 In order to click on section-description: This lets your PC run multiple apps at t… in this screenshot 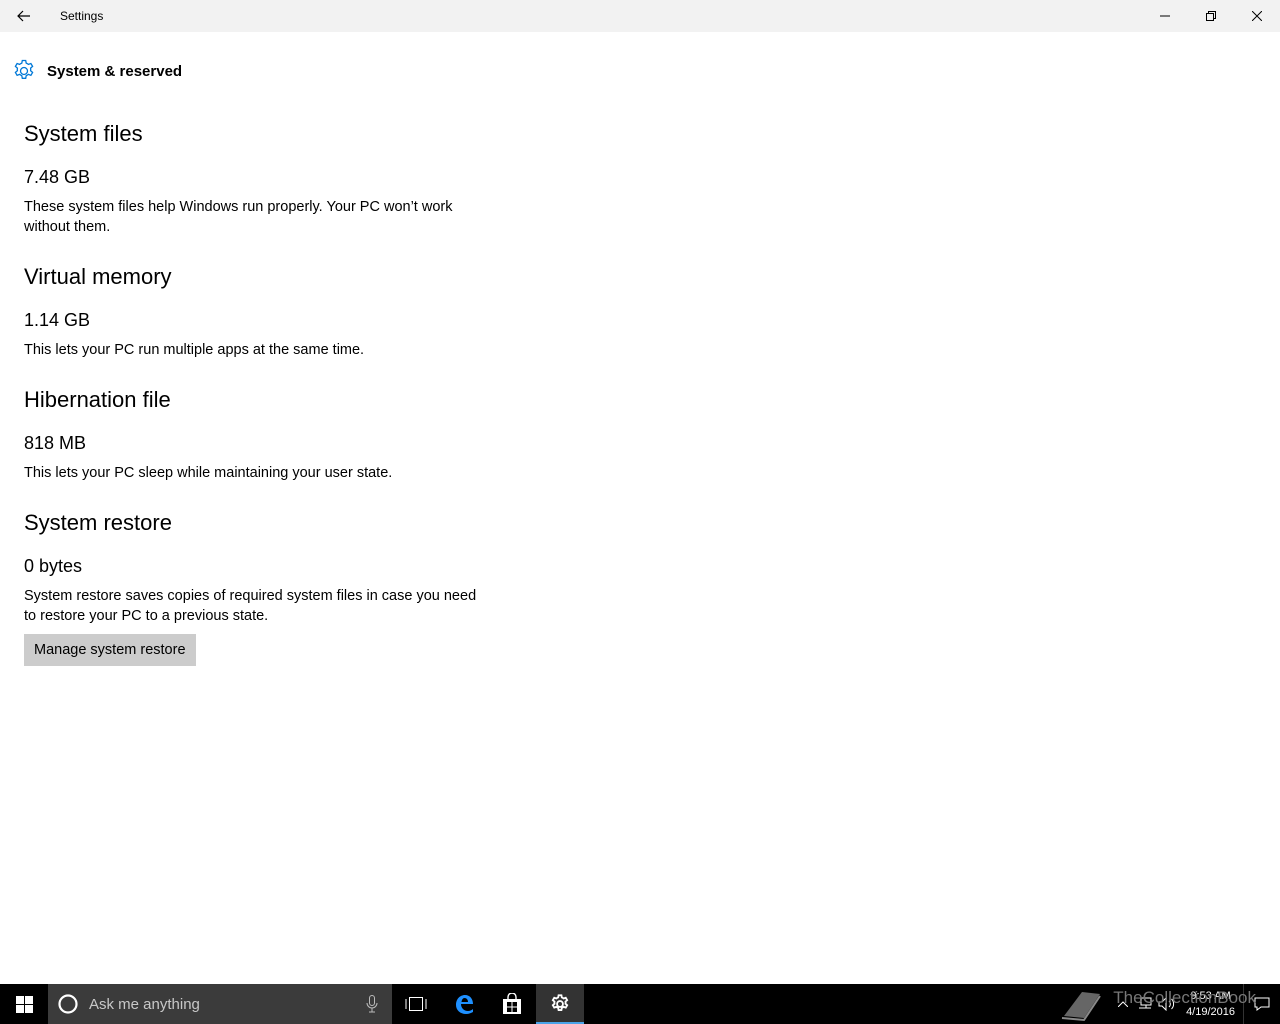, I will do `click(194, 350)`.